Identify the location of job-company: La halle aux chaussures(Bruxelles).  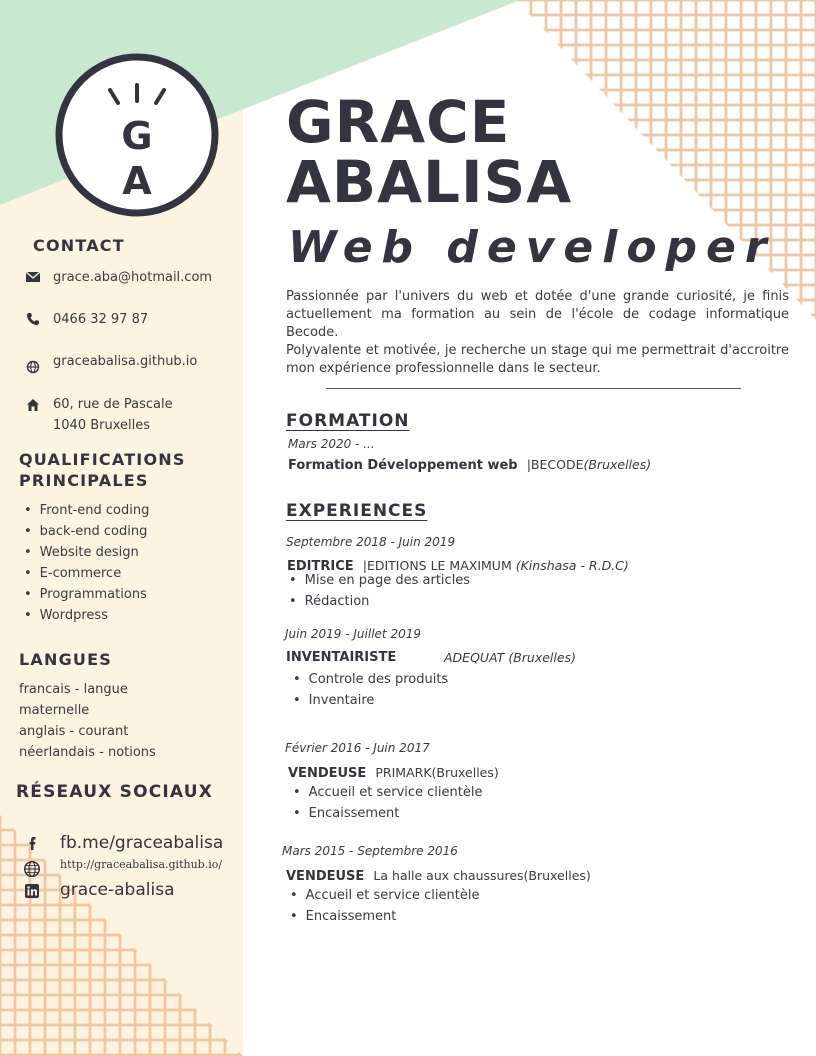
(482, 875).